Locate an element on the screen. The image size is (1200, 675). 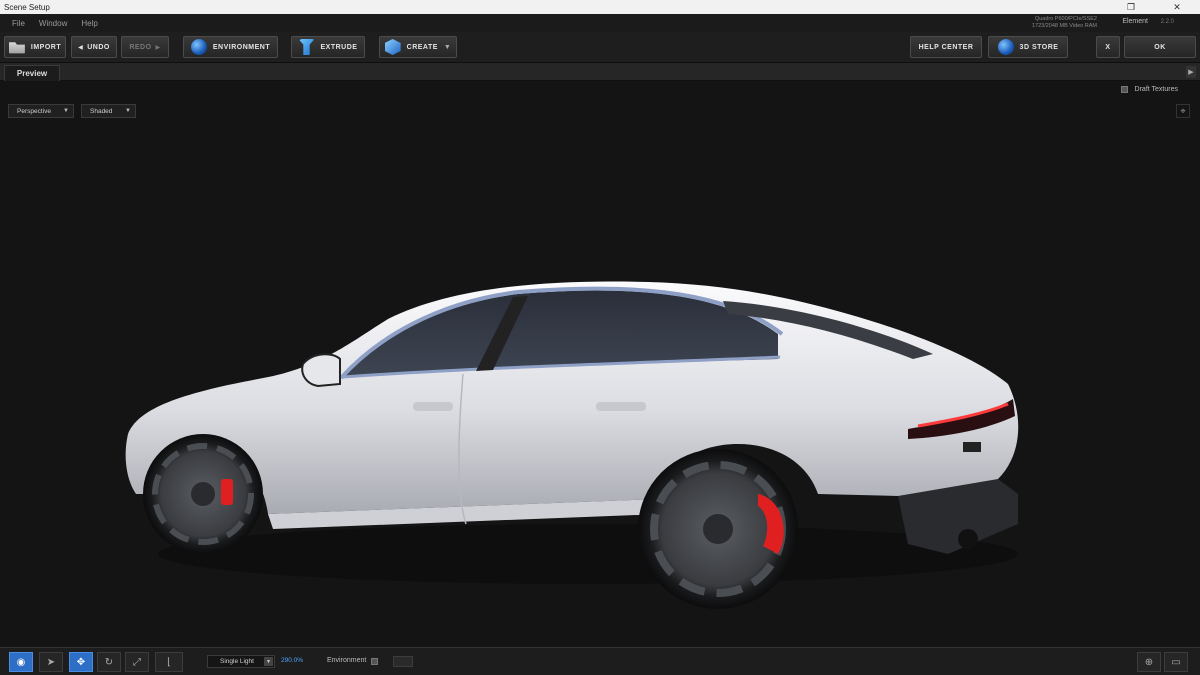
help-center-label: HELP CENTER is located at coordinates (946, 47).